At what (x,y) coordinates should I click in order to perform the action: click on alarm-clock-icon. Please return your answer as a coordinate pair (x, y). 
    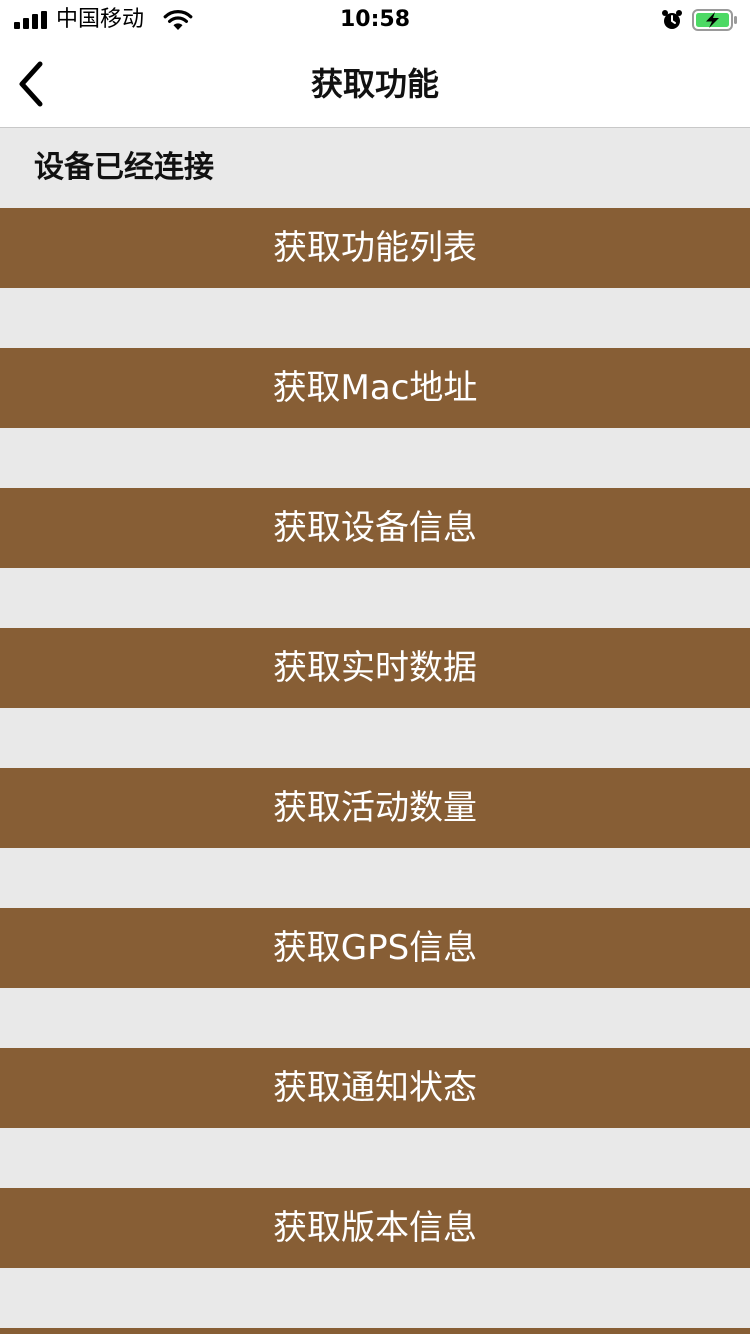
    Looking at the image, I should click on (672, 19).